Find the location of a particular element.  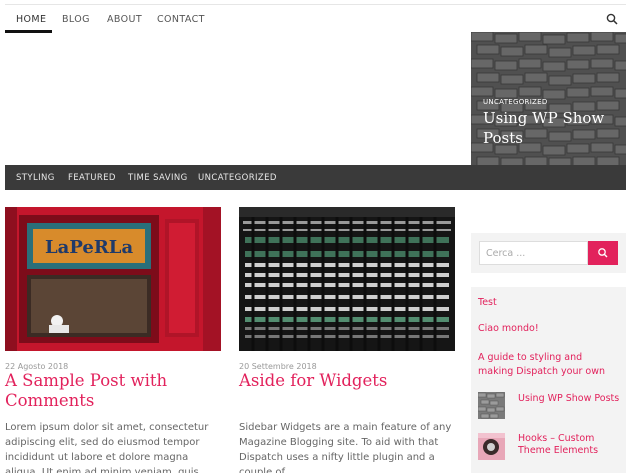

post-image-mixing-console is located at coordinates (347, 279).